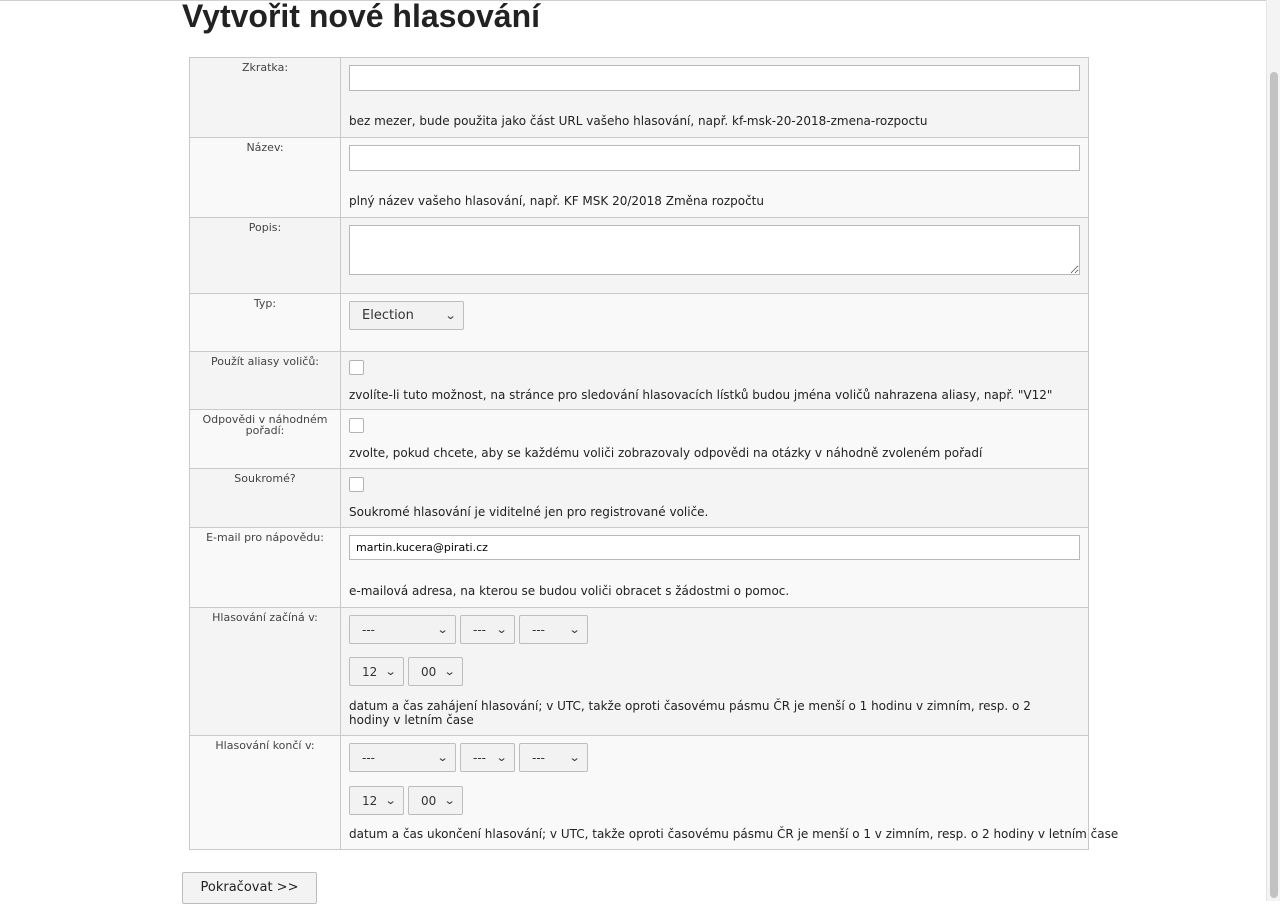 The height and width of the screenshot is (904, 1280). What do you see at coordinates (538, 629) in the screenshot?
I see `start-year-value: ---` at bounding box center [538, 629].